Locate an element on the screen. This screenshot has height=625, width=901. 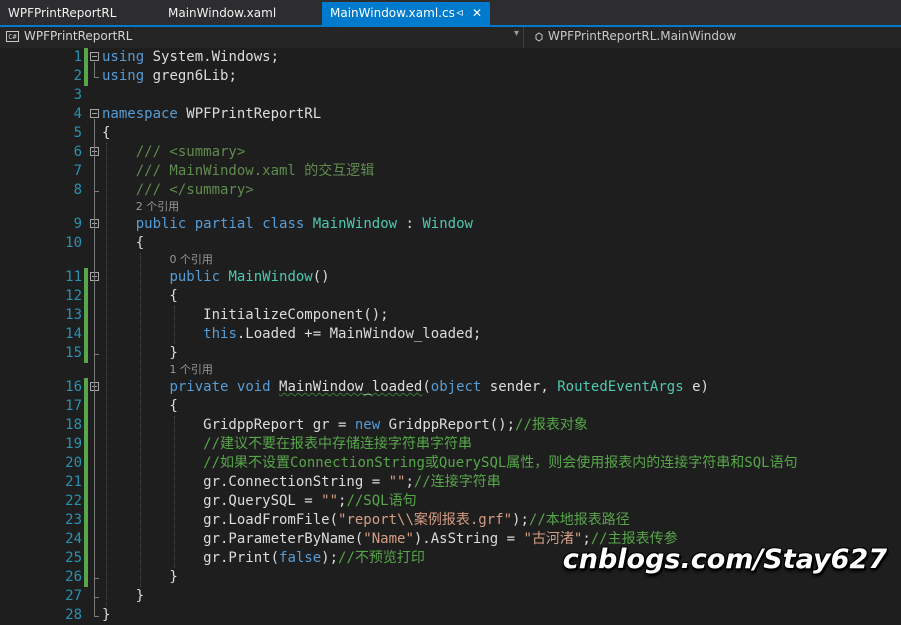
close-icon: ✕ is located at coordinates (477, 13).